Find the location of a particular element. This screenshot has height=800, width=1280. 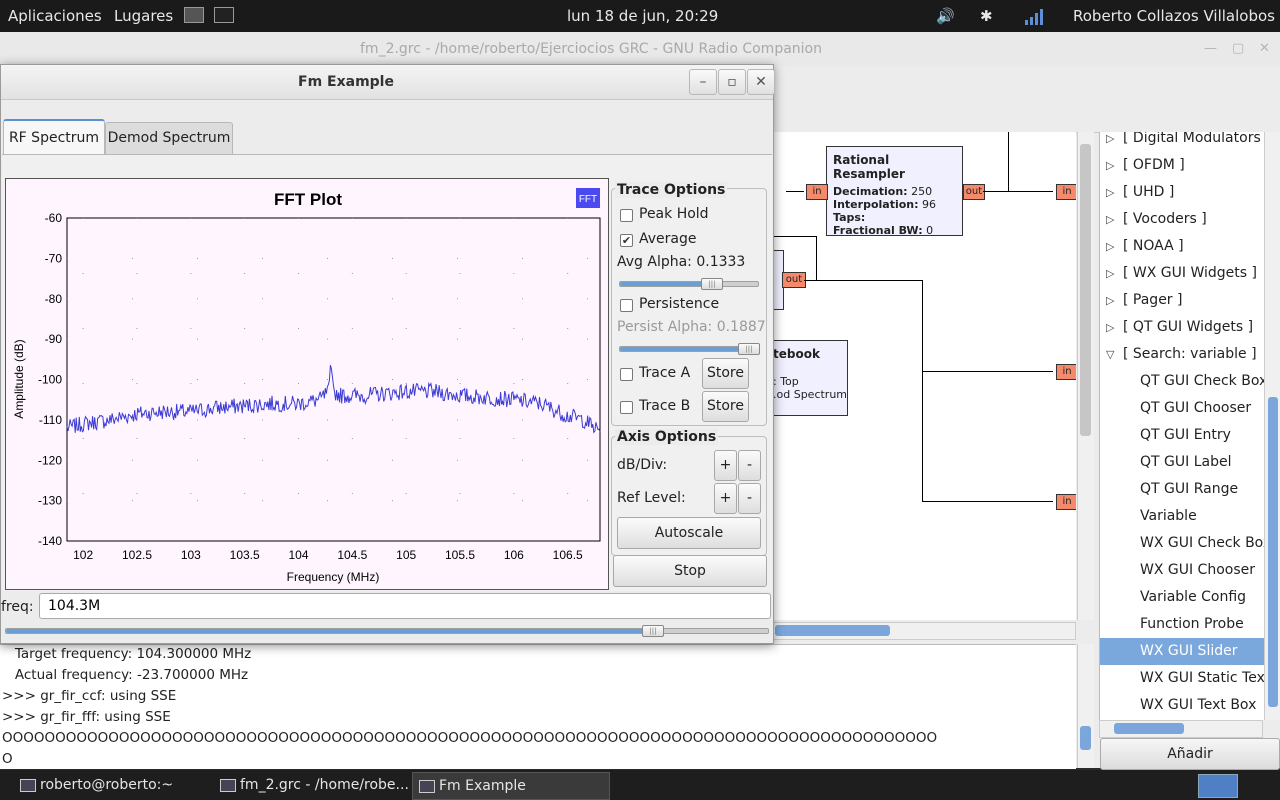

tree-category: ▷ [ OFDM ] is located at coordinates (1182, 165).